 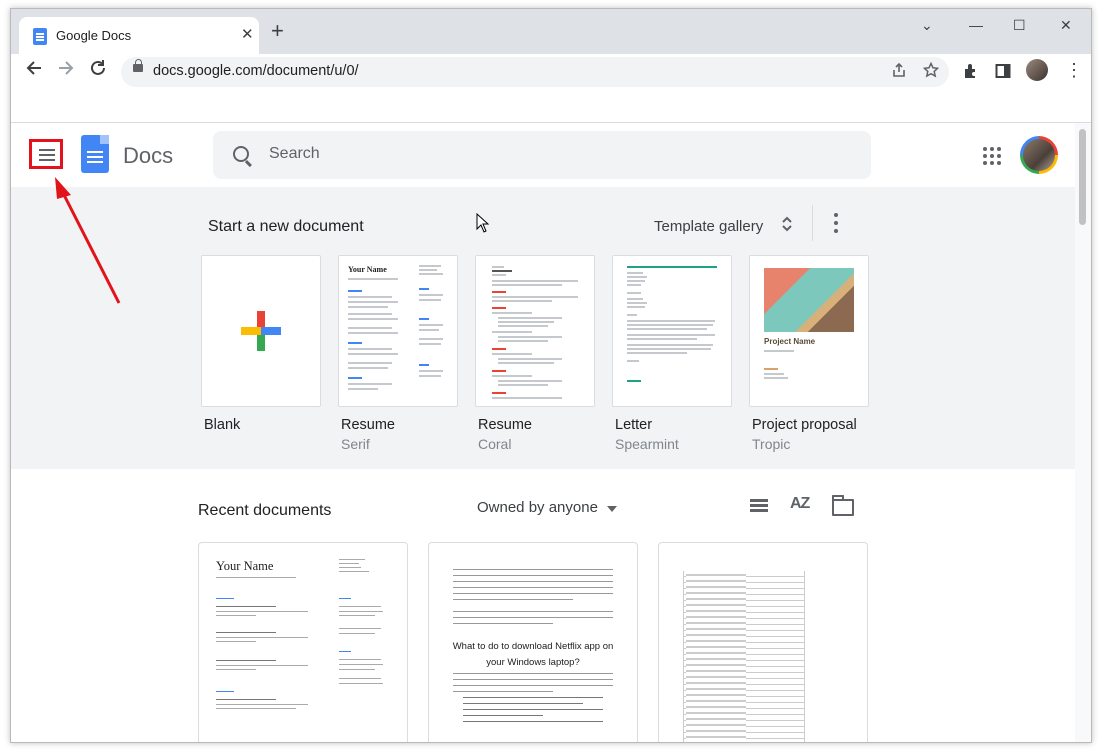 What do you see at coordinates (98, 70) in the screenshot?
I see `reload-icon` at bounding box center [98, 70].